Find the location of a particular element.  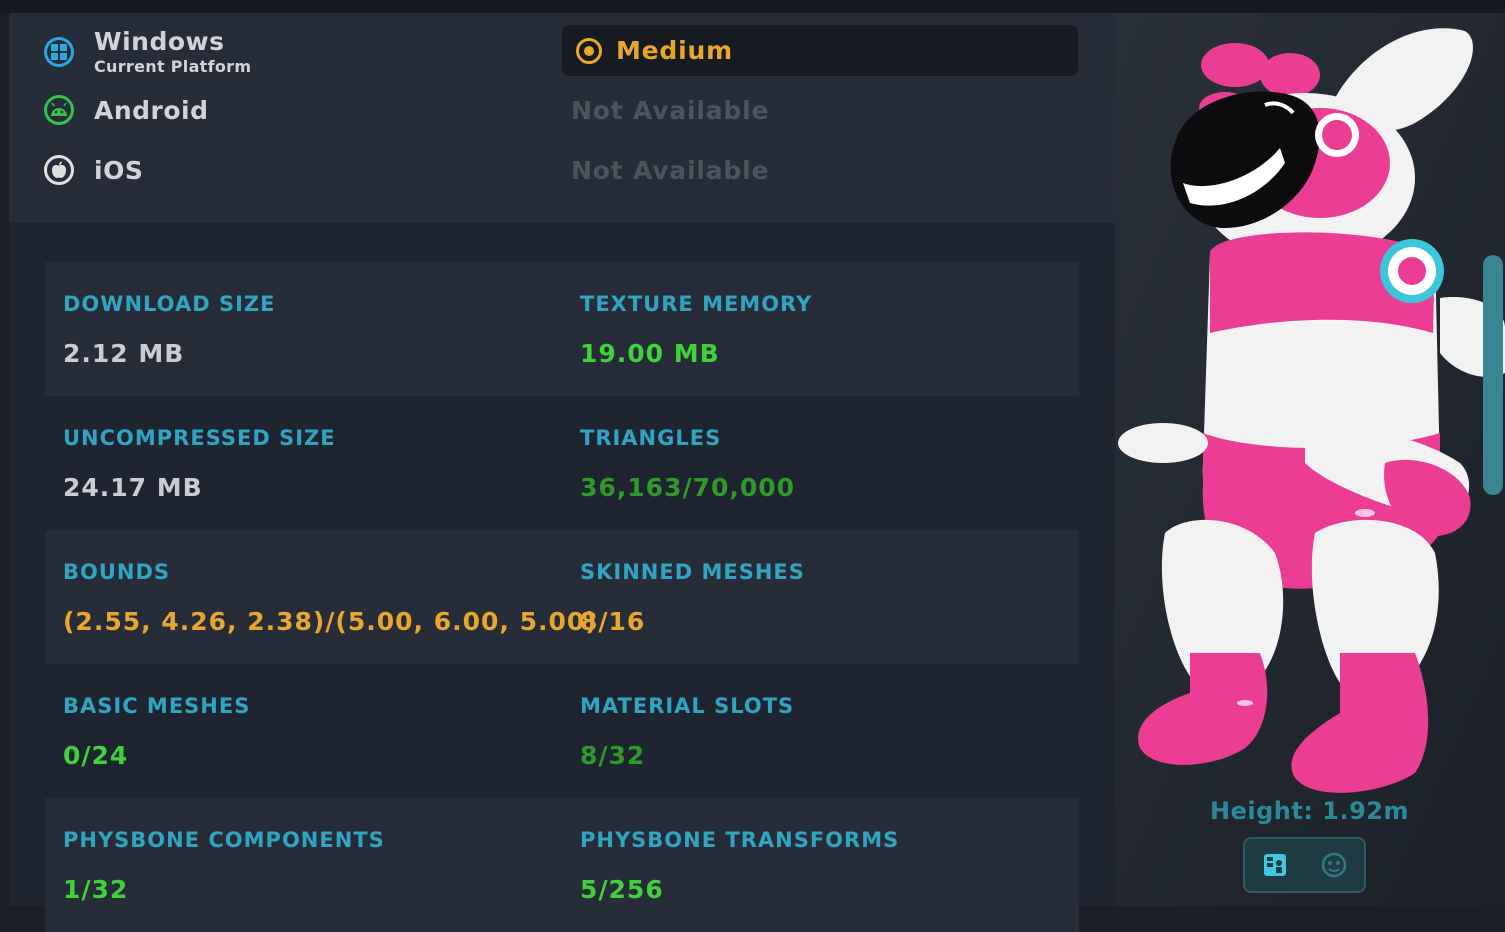

stat-value: 24.17 MB is located at coordinates (133, 487).